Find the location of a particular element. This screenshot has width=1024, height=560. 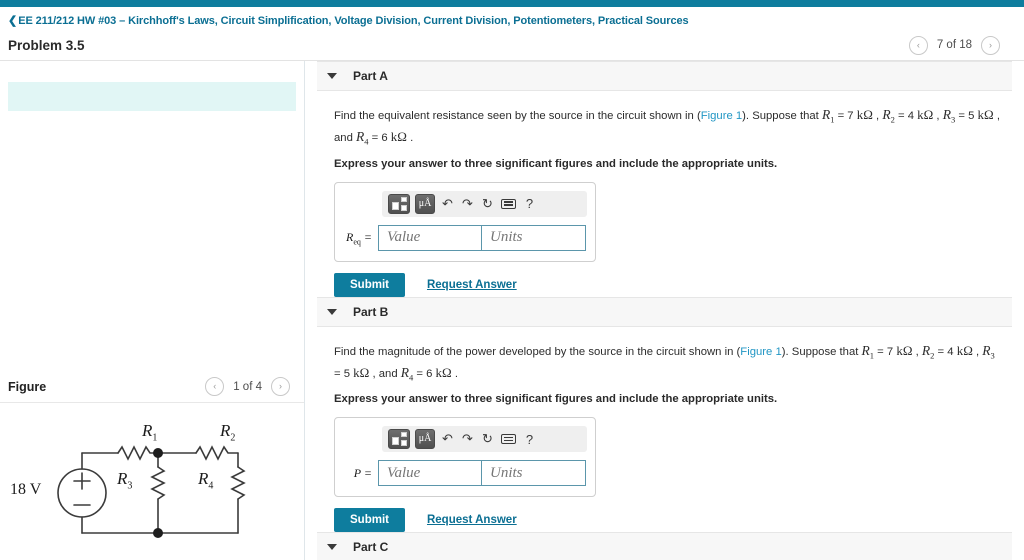

top-accent-bar is located at coordinates (512, 3).